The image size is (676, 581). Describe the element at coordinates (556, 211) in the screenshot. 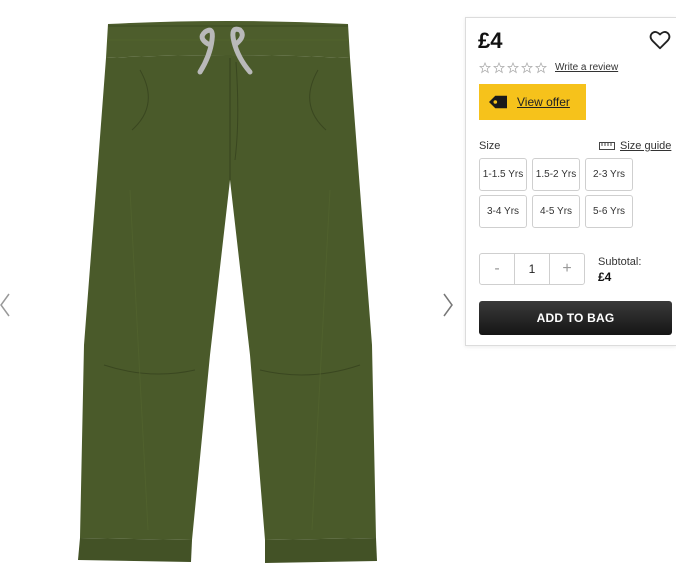

I see `size-option: 4-5 Yrs` at that location.